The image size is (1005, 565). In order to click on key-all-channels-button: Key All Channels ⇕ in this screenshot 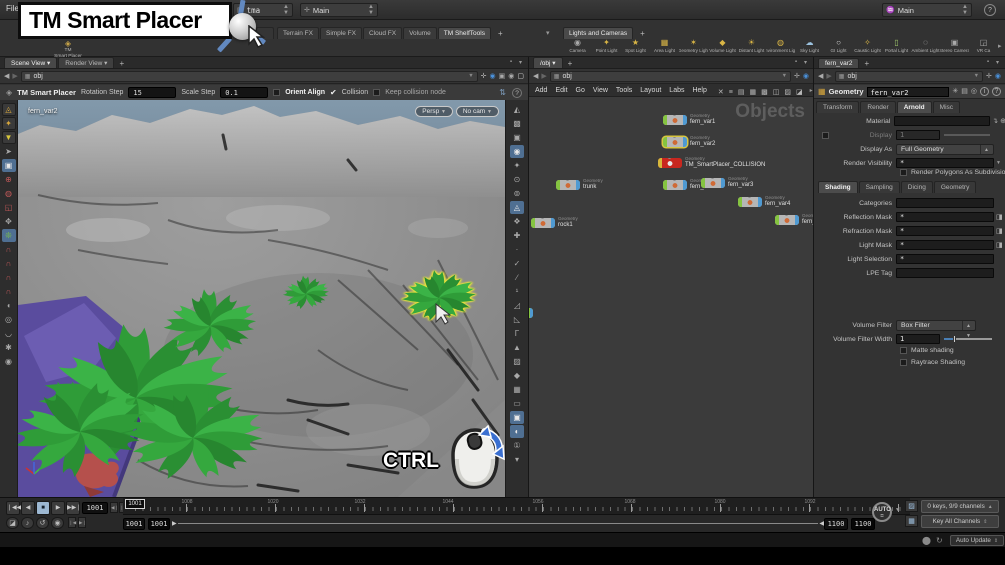, I will do `click(960, 521)`.